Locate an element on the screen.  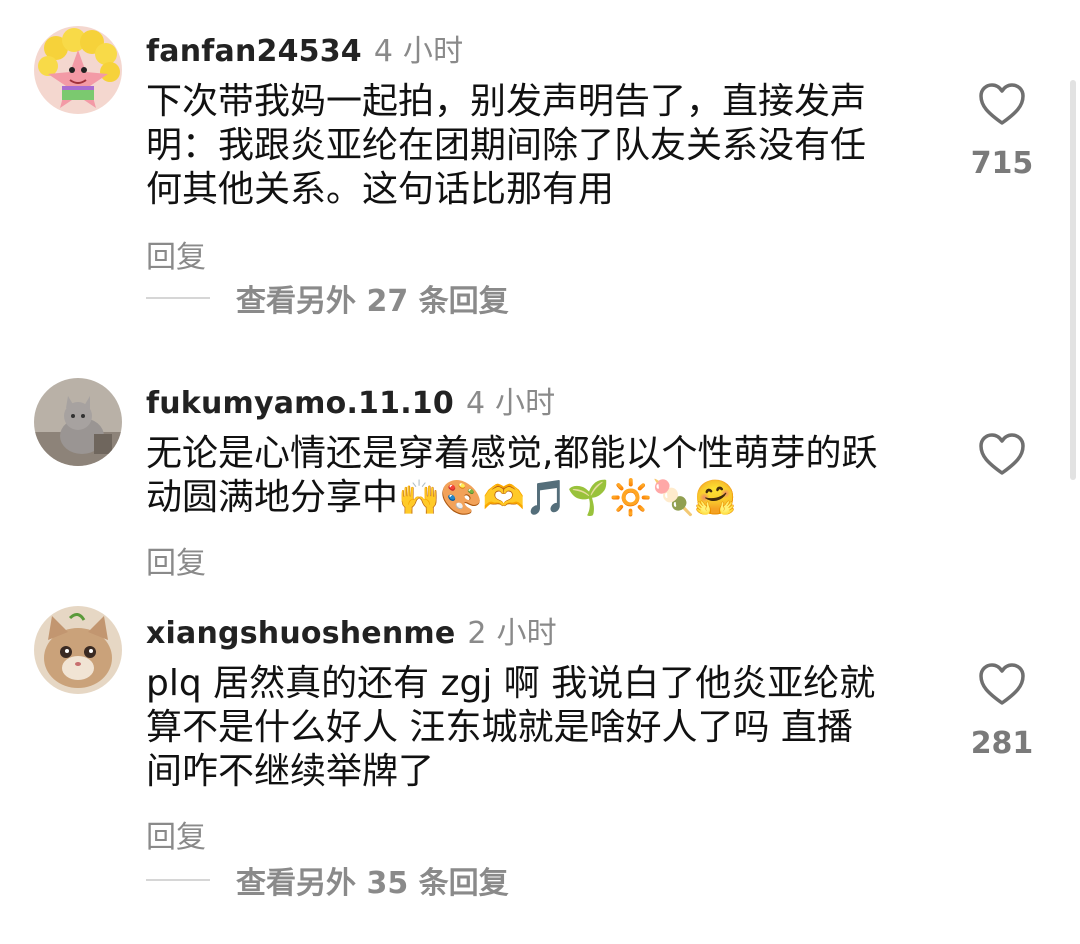
comment-time: 2 小时 is located at coordinates (512, 633).